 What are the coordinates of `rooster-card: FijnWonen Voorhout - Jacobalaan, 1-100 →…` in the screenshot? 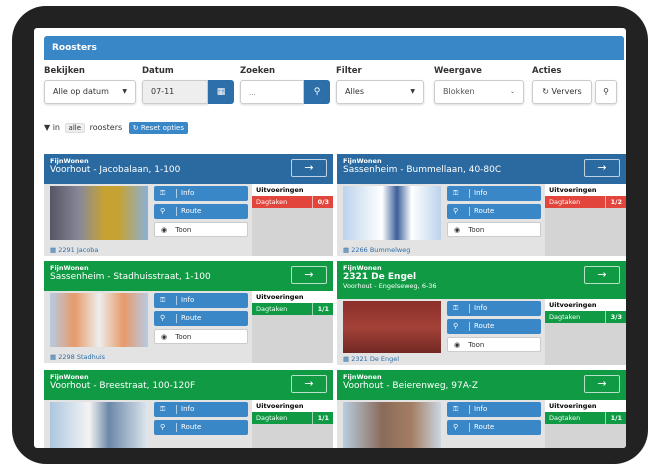 It's located at (188, 205).